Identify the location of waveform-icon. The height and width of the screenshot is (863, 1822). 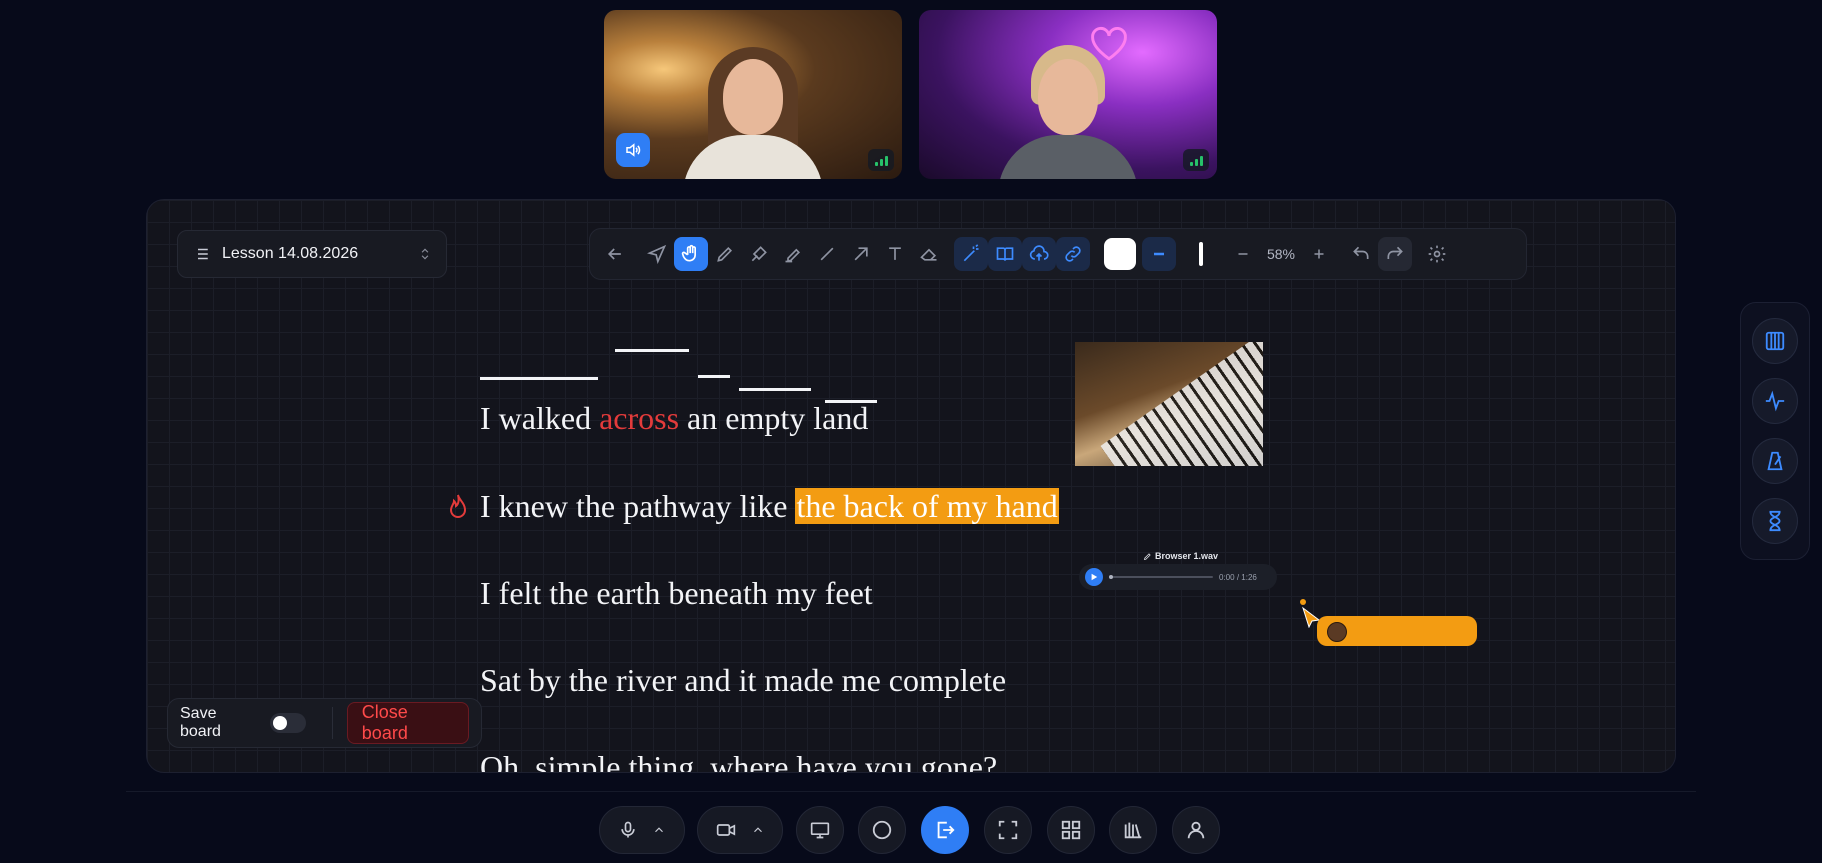
(1775, 401).